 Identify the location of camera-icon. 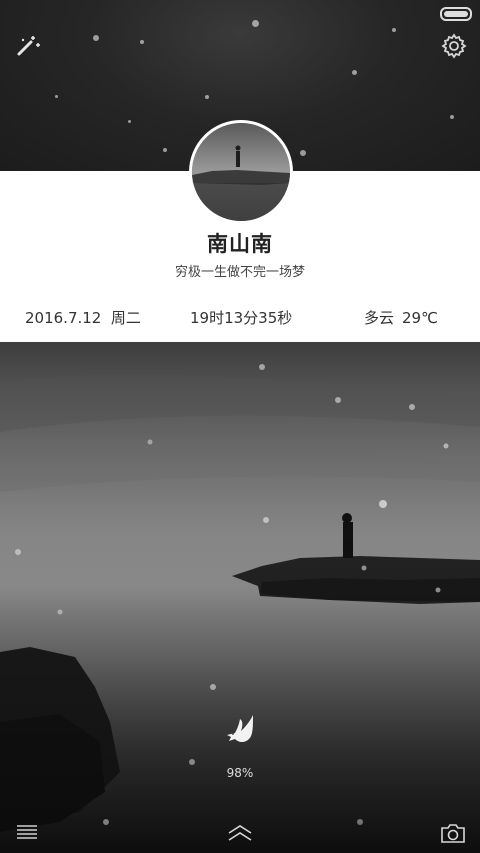
(453, 833).